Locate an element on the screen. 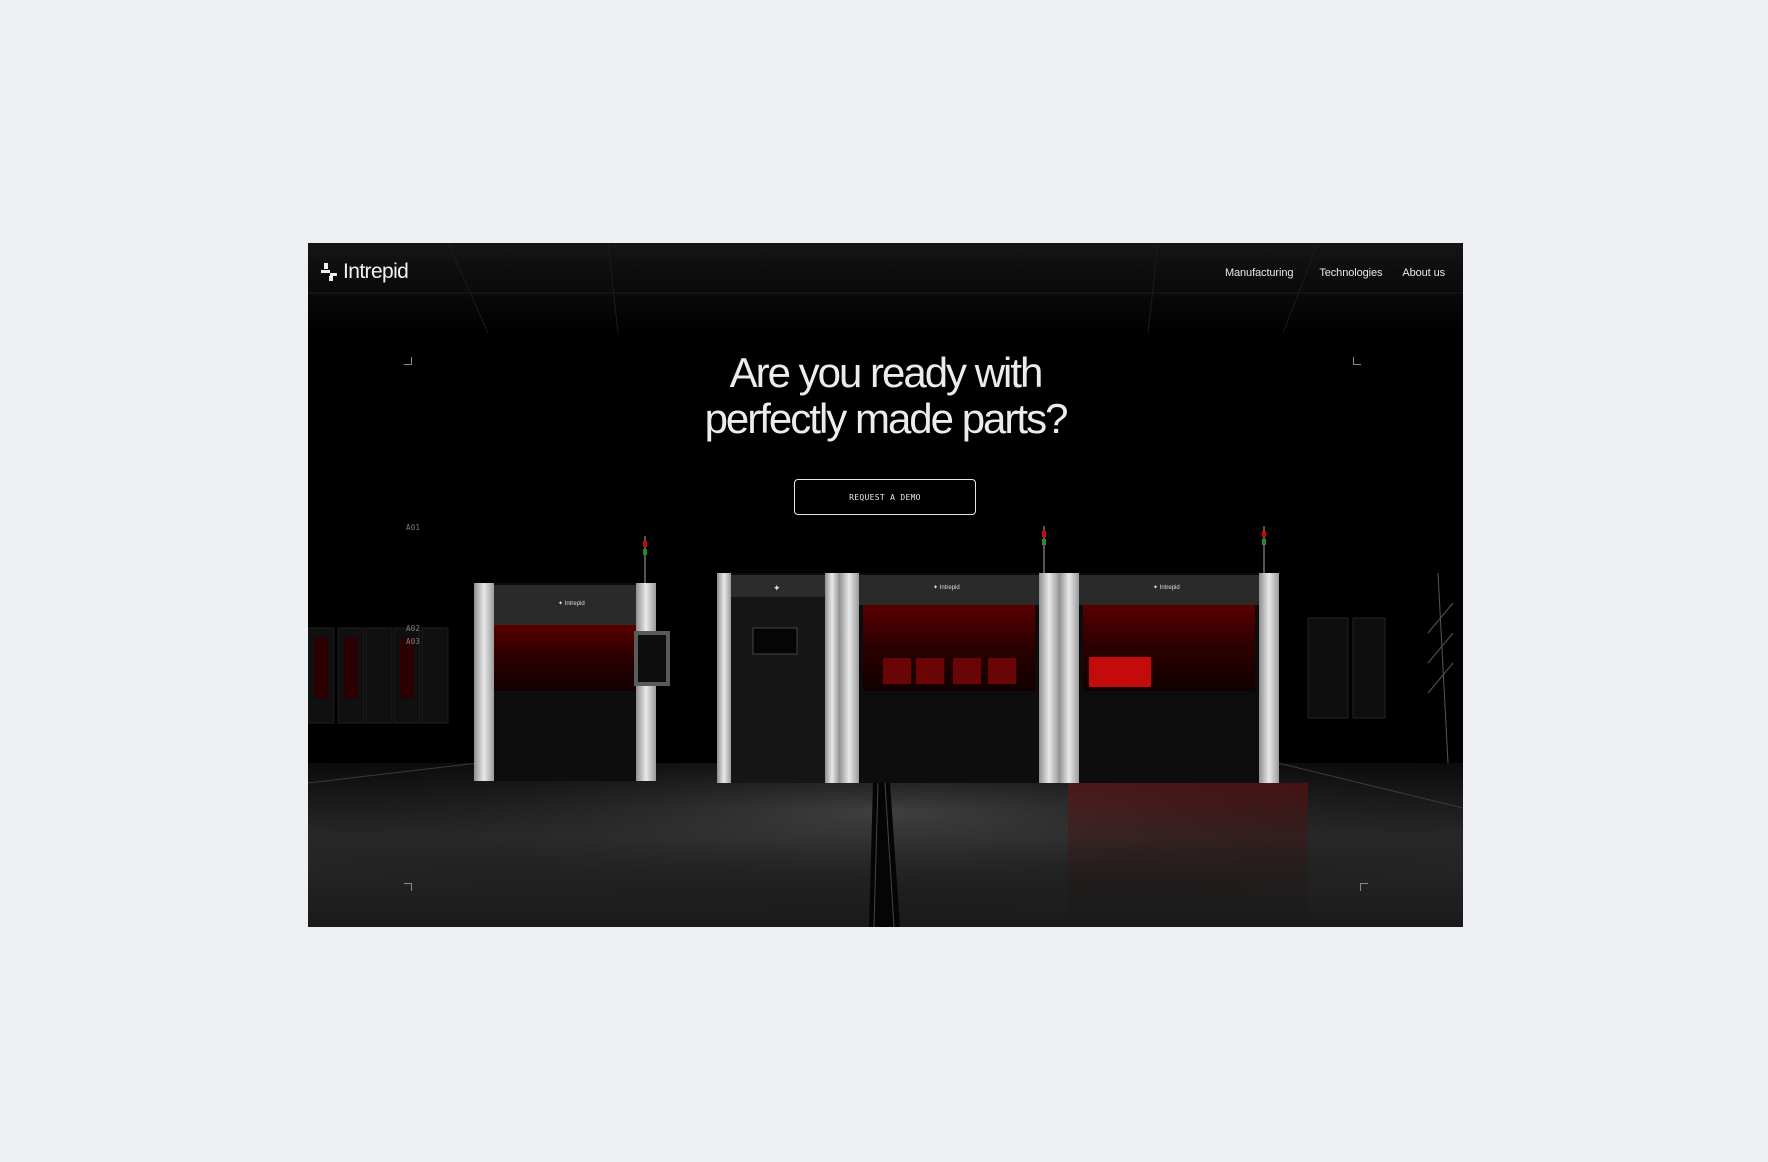 Image resolution: width=1768 pixels, height=1162 pixels. frame-corner-bottom-right is located at coordinates (1364, 887).